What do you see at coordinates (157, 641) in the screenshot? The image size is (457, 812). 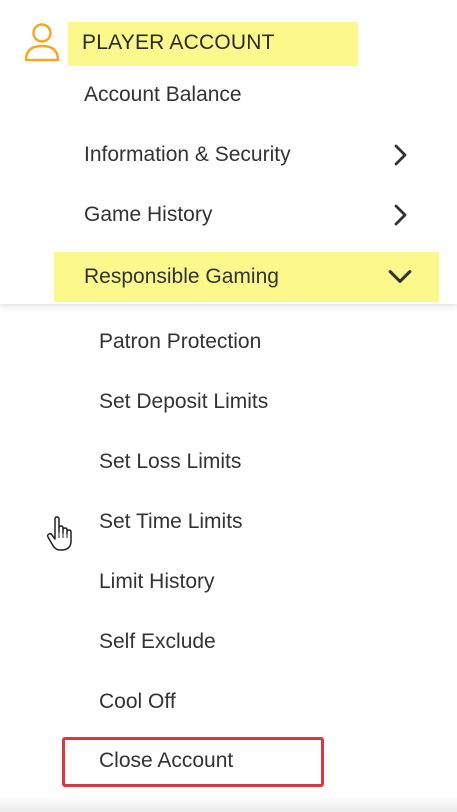 I see `submenu-item-label: Self Exclude` at bounding box center [157, 641].